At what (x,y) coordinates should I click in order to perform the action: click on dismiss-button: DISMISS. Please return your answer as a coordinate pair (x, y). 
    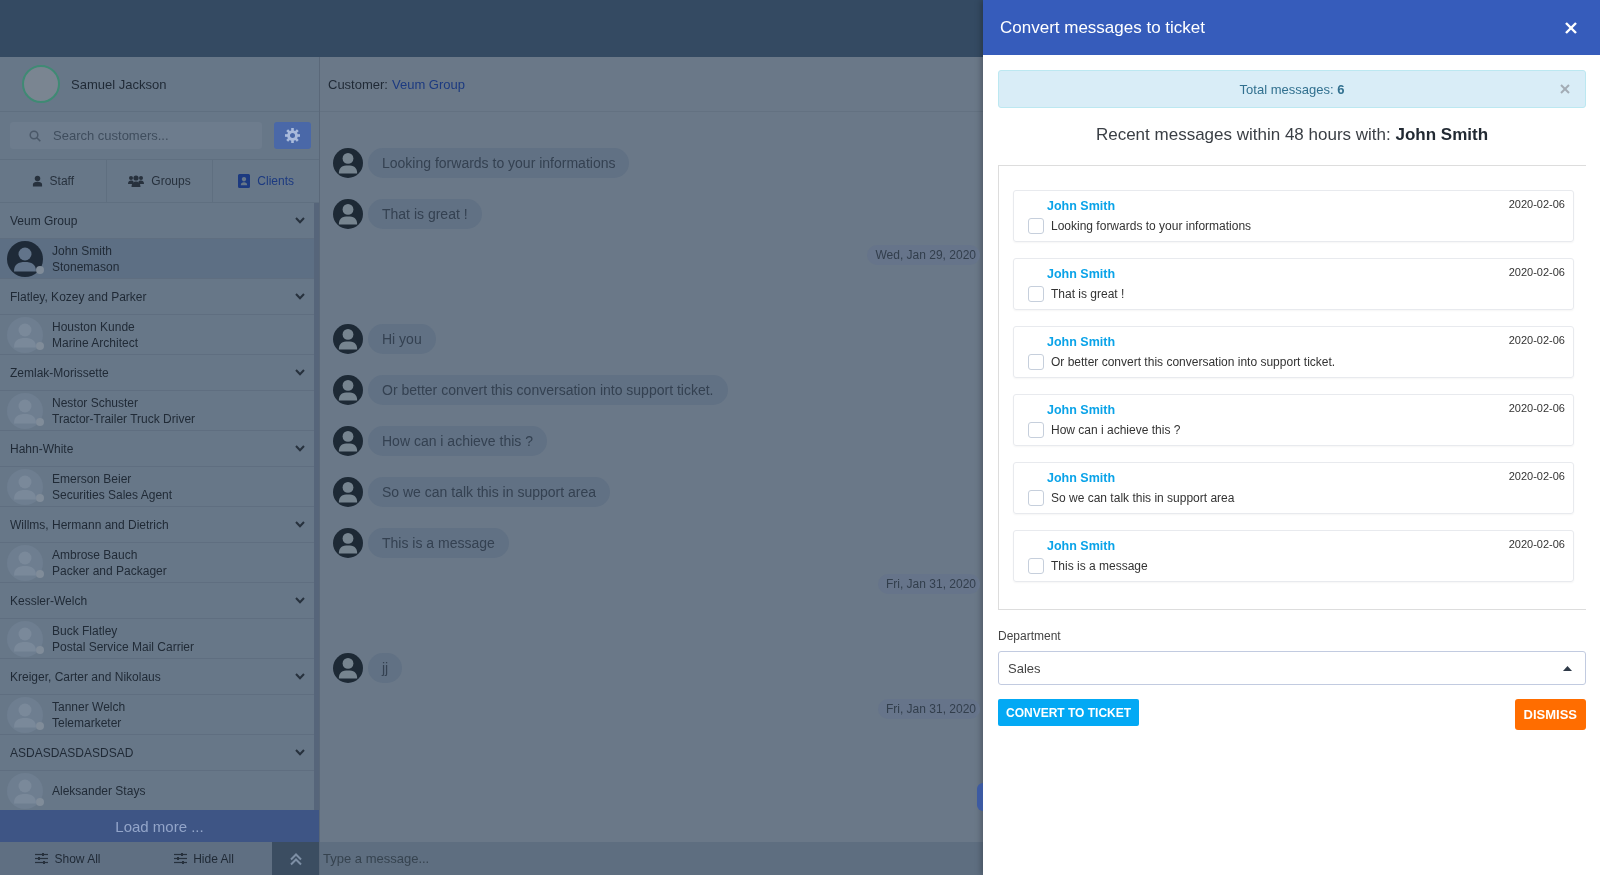
    Looking at the image, I should click on (1550, 714).